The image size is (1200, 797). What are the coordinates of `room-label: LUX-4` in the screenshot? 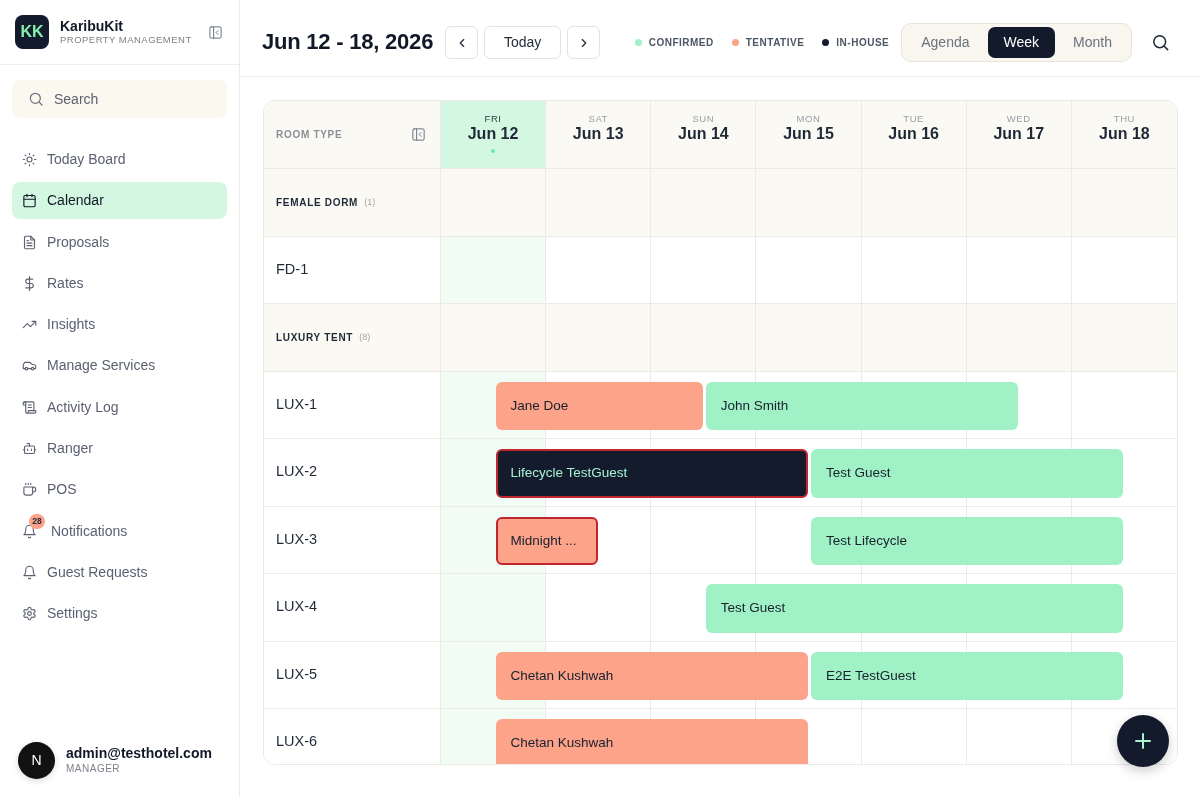 It's located at (352, 608).